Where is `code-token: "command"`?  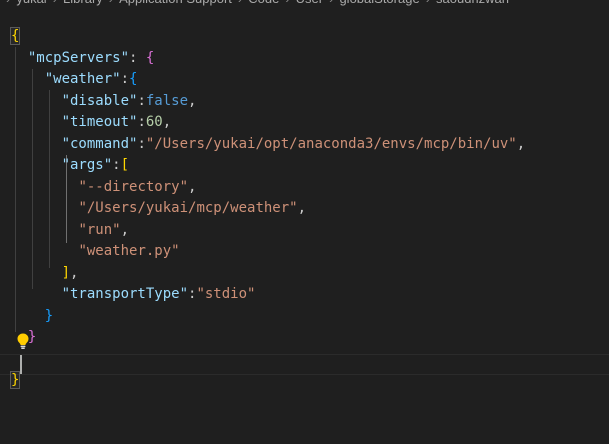
code-token: "command" is located at coordinates (99, 143).